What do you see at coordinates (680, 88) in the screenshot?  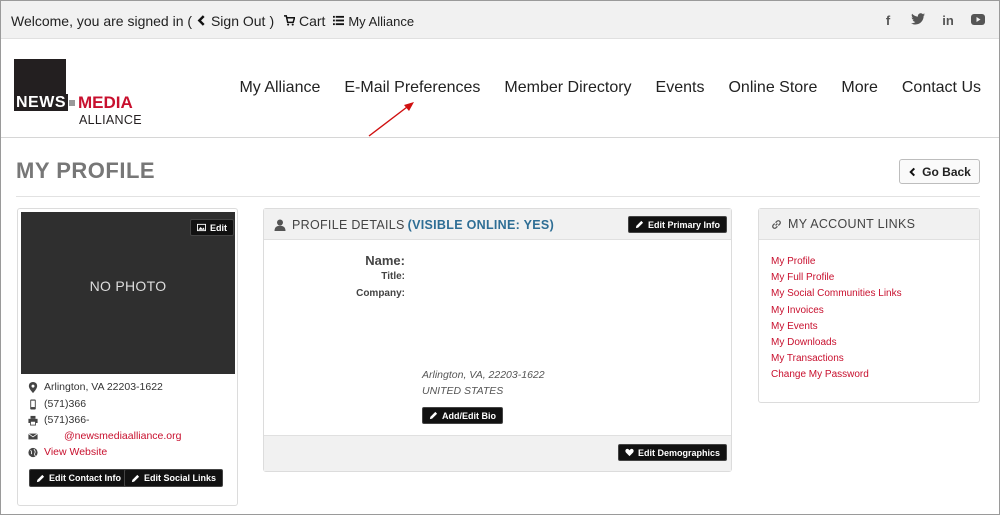 I see `nav-events: Events` at bounding box center [680, 88].